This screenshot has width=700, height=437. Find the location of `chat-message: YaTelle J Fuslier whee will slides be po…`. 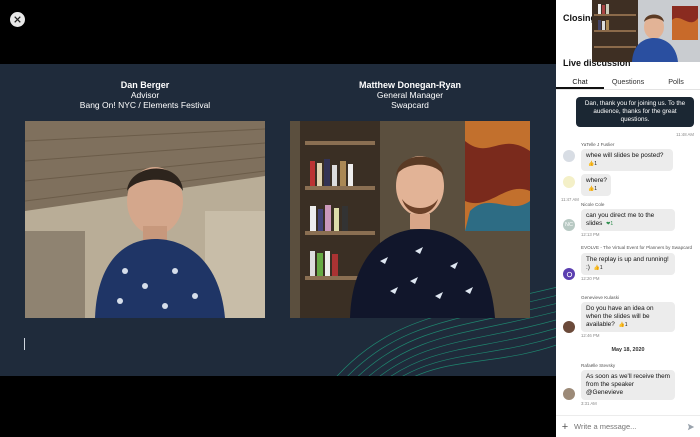

chat-message: YaTelle J Fuslier whee will slides be po… is located at coordinates (627, 156).